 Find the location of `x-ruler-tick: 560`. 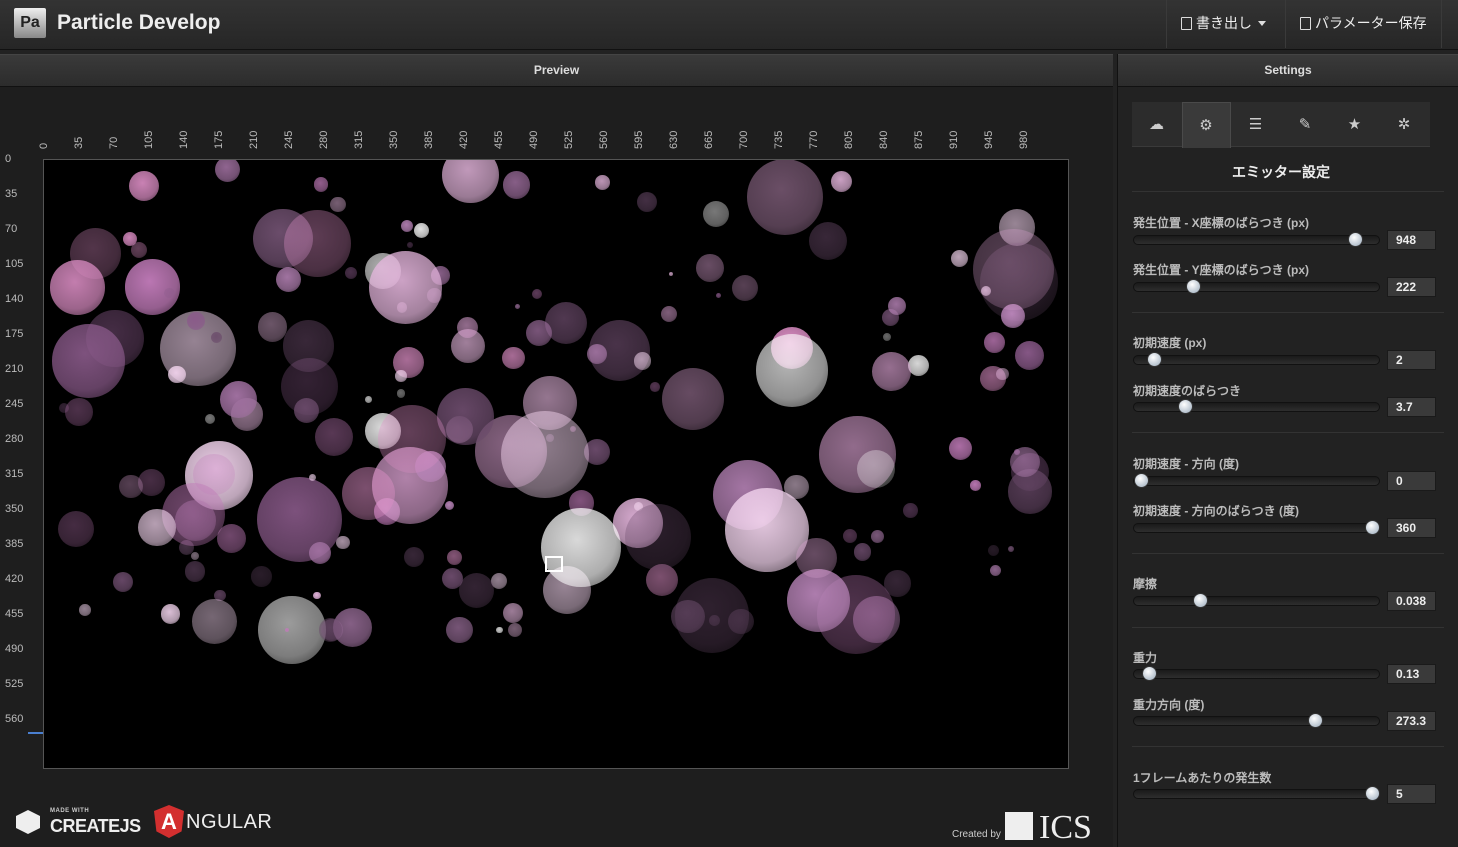

x-ruler-tick: 560 is located at coordinates (604, 139).